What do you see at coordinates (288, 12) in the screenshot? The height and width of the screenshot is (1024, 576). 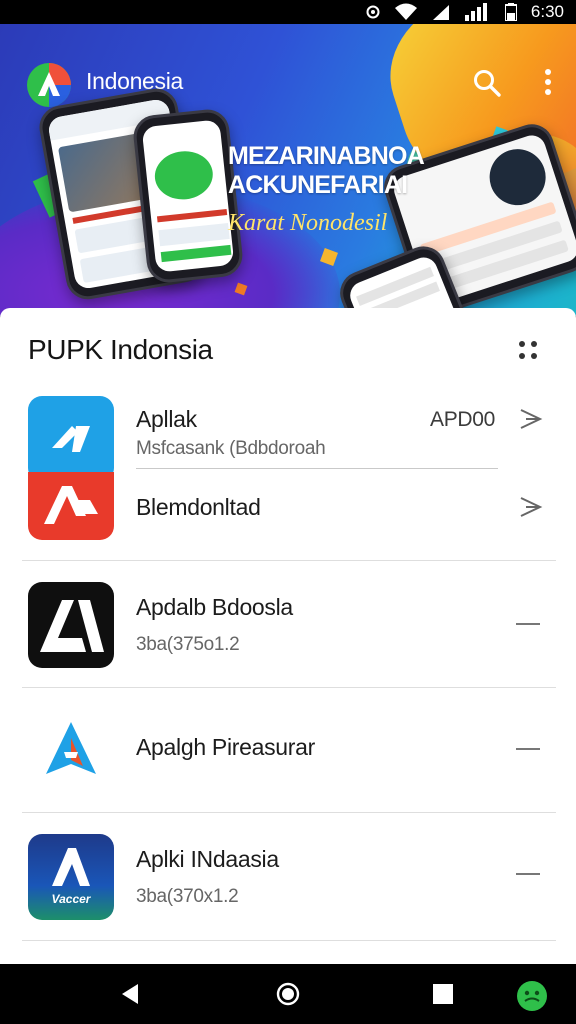 I see `status-bar: 6:30` at bounding box center [288, 12].